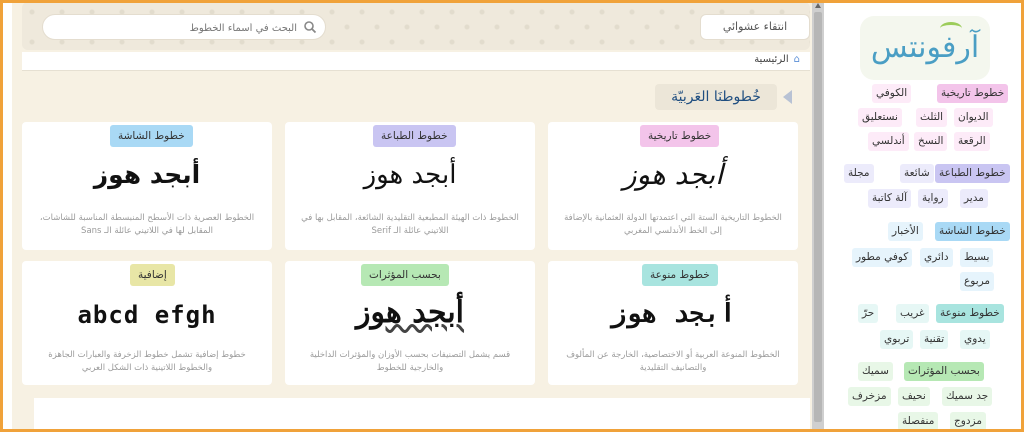  Describe the element at coordinates (925, 48) in the screenshot. I see `site-logo: آرفونتس` at that location.